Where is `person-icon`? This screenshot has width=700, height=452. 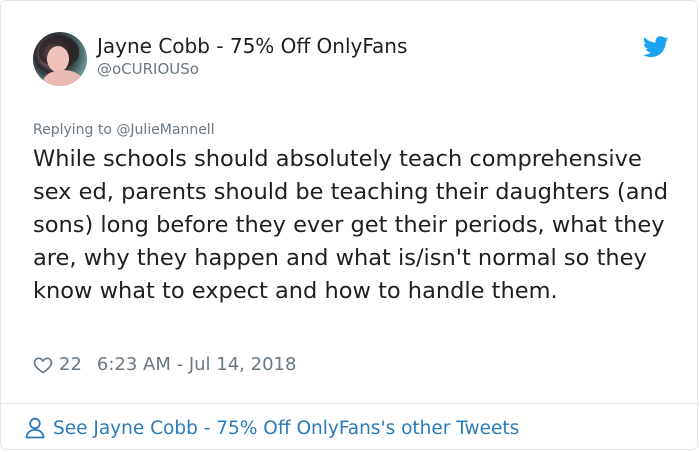 person-icon is located at coordinates (35, 428).